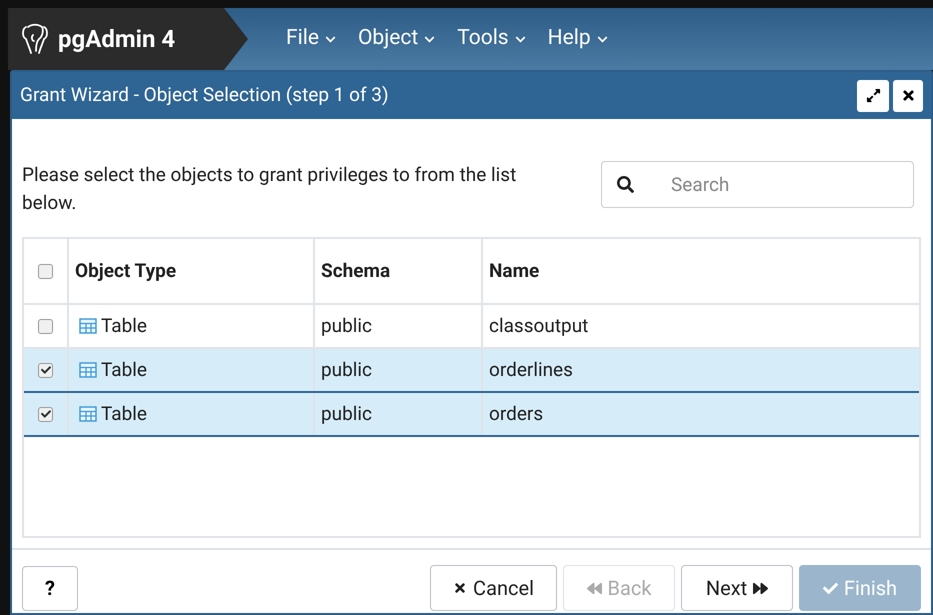 The height and width of the screenshot is (615, 933). Describe the element at coordinates (471, 327) in the screenshot. I see `table-row: Table public classoutput` at that location.